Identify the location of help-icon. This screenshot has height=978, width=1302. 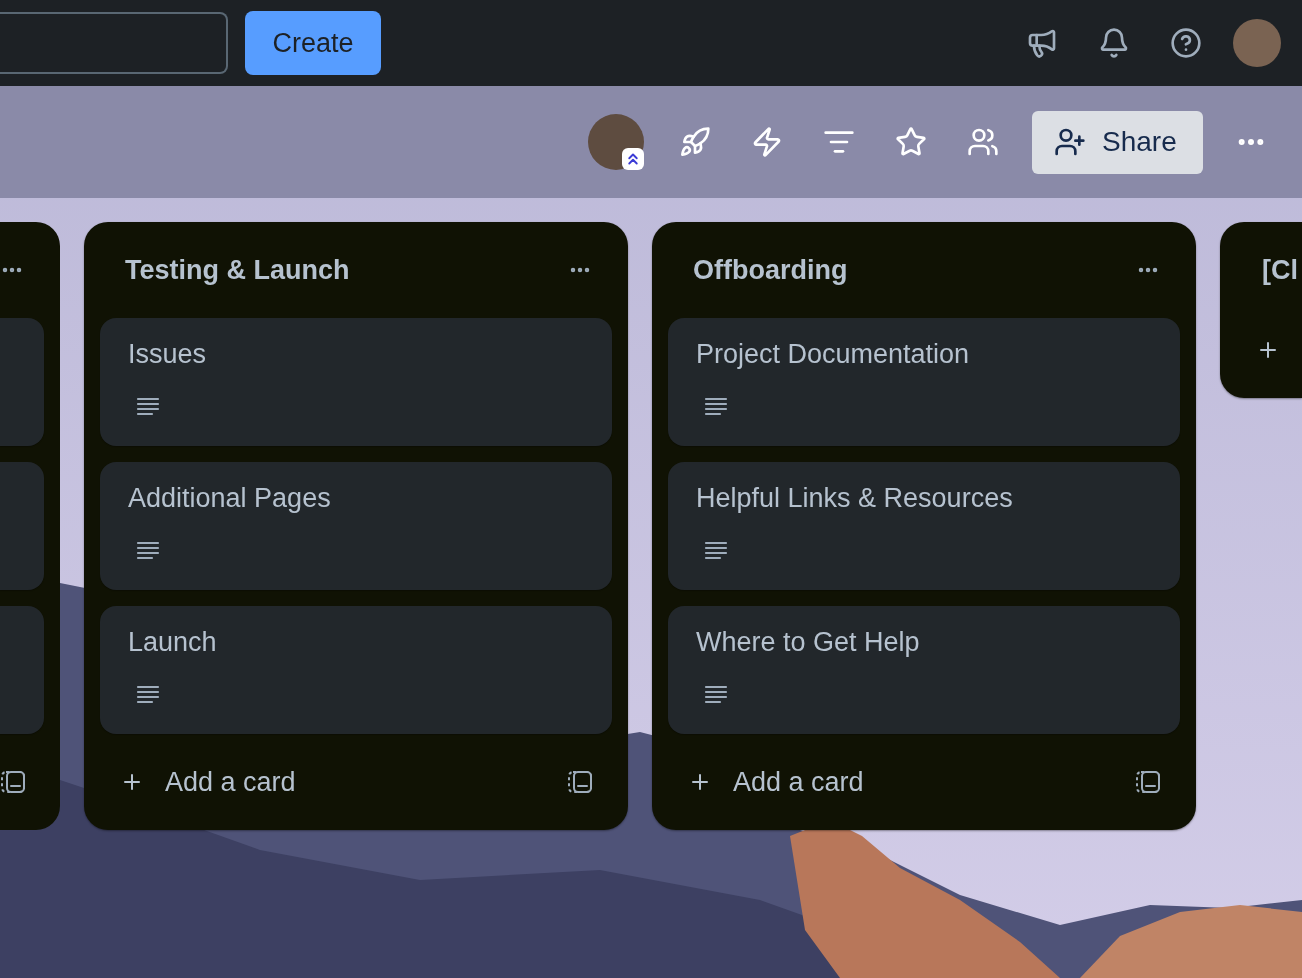
(1186, 43).